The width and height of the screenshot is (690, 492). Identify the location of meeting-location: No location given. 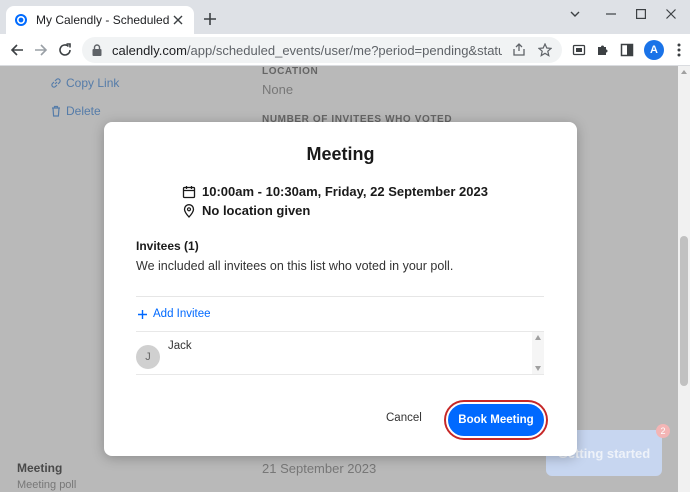
(256, 210).